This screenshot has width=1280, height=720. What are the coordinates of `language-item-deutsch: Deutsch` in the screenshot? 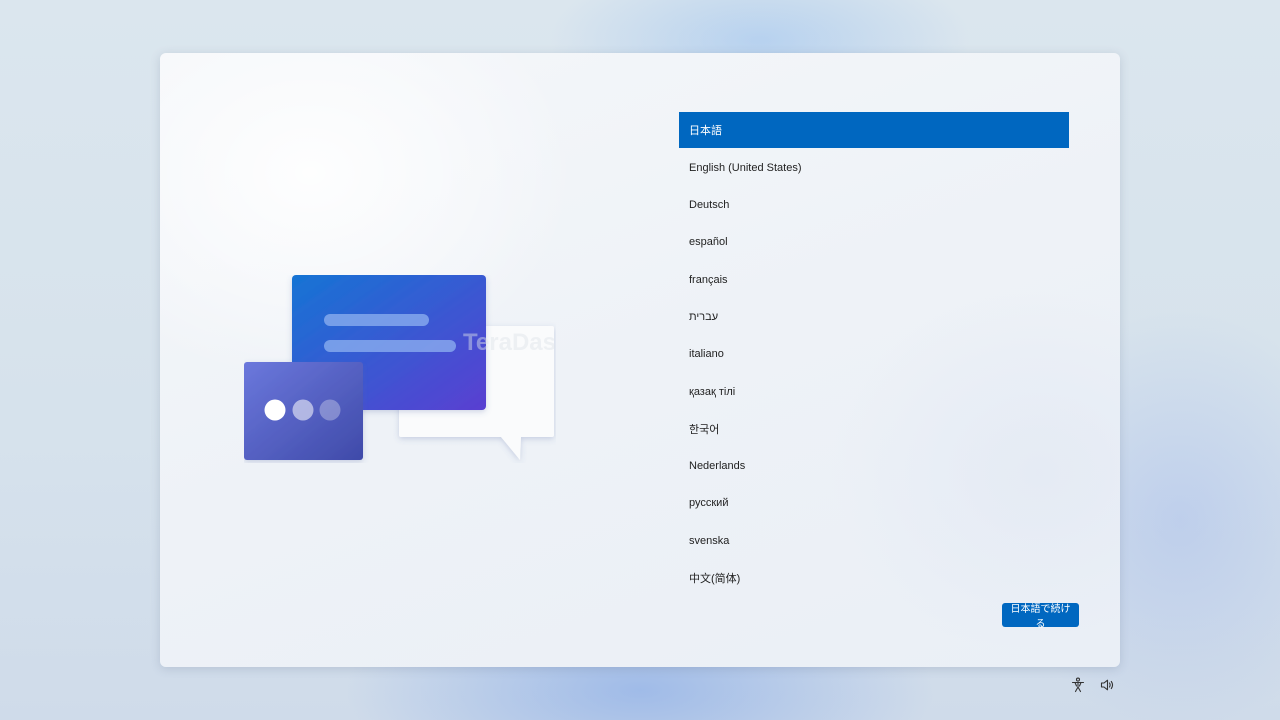 It's located at (874, 205).